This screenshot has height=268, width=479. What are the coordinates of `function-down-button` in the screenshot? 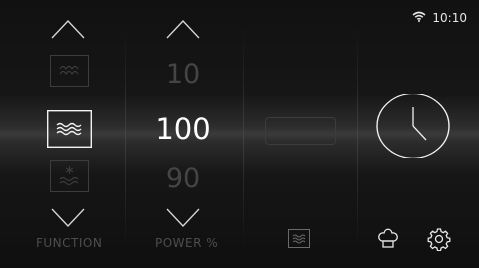 It's located at (68, 218).